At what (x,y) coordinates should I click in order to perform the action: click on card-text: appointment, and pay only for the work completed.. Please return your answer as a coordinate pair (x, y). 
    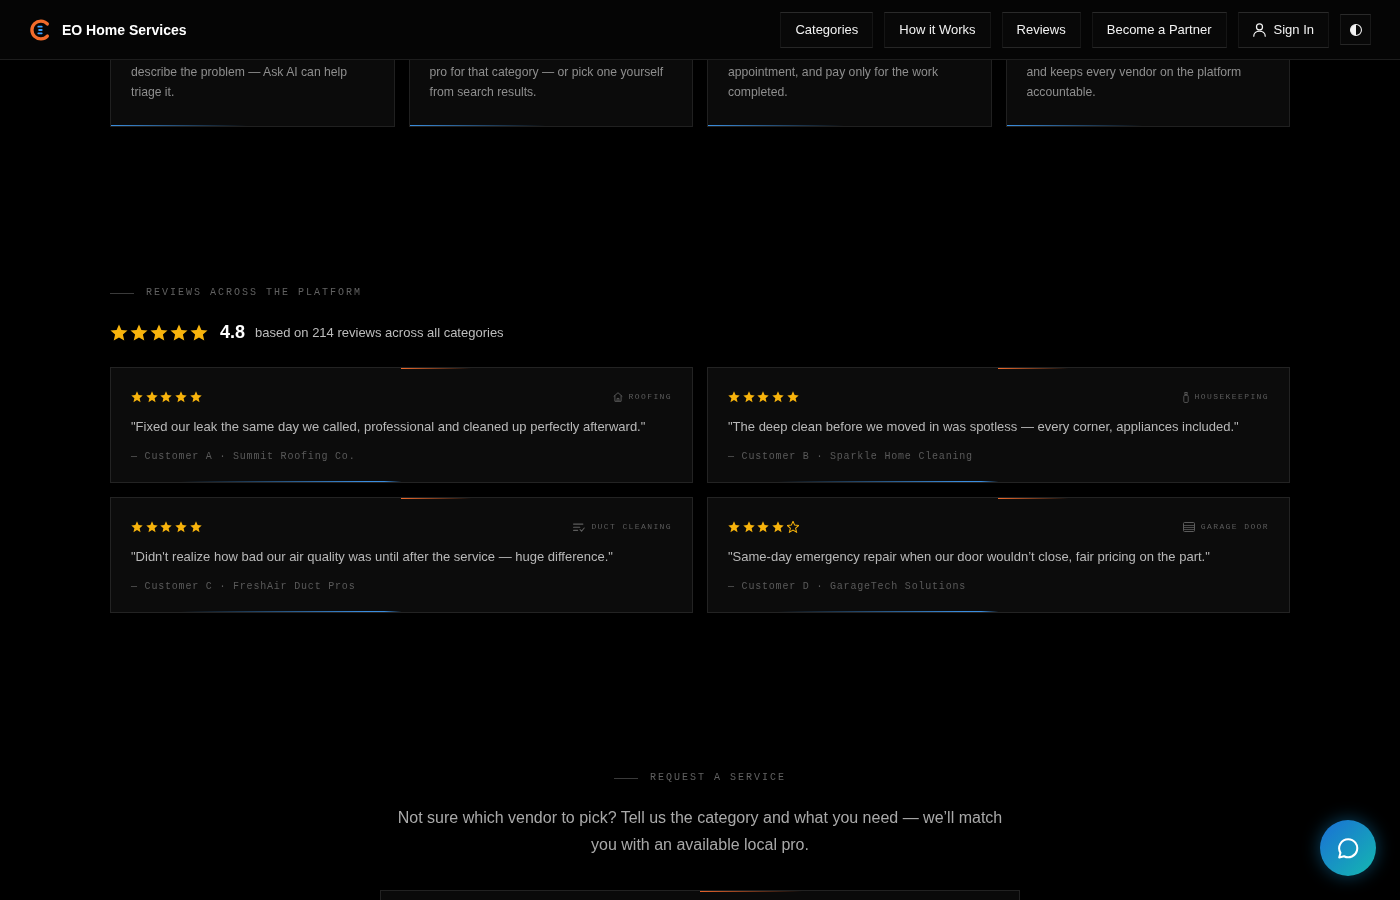
    Looking at the image, I should click on (834, 82).